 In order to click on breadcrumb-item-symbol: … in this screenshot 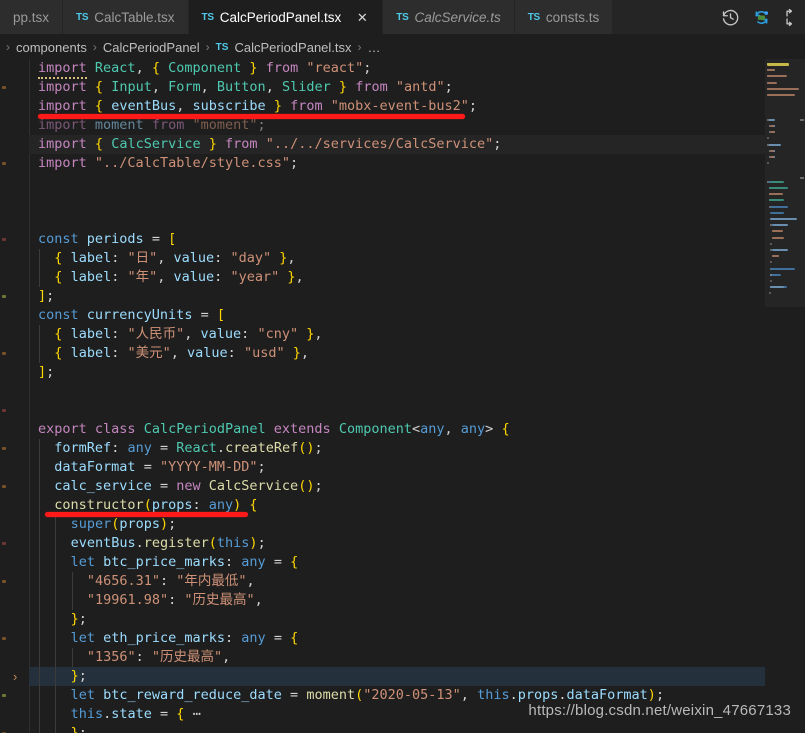, I will do `click(374, 47)`.